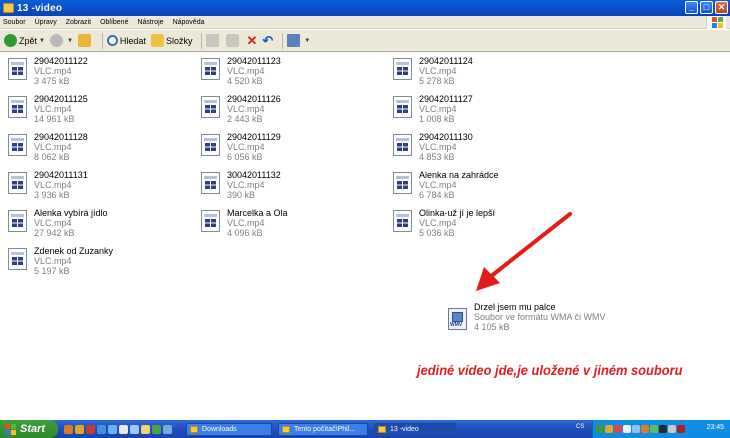 This screenshot has height=438, width=730. I want to click on undo-button: ↶, so click(267, 41).